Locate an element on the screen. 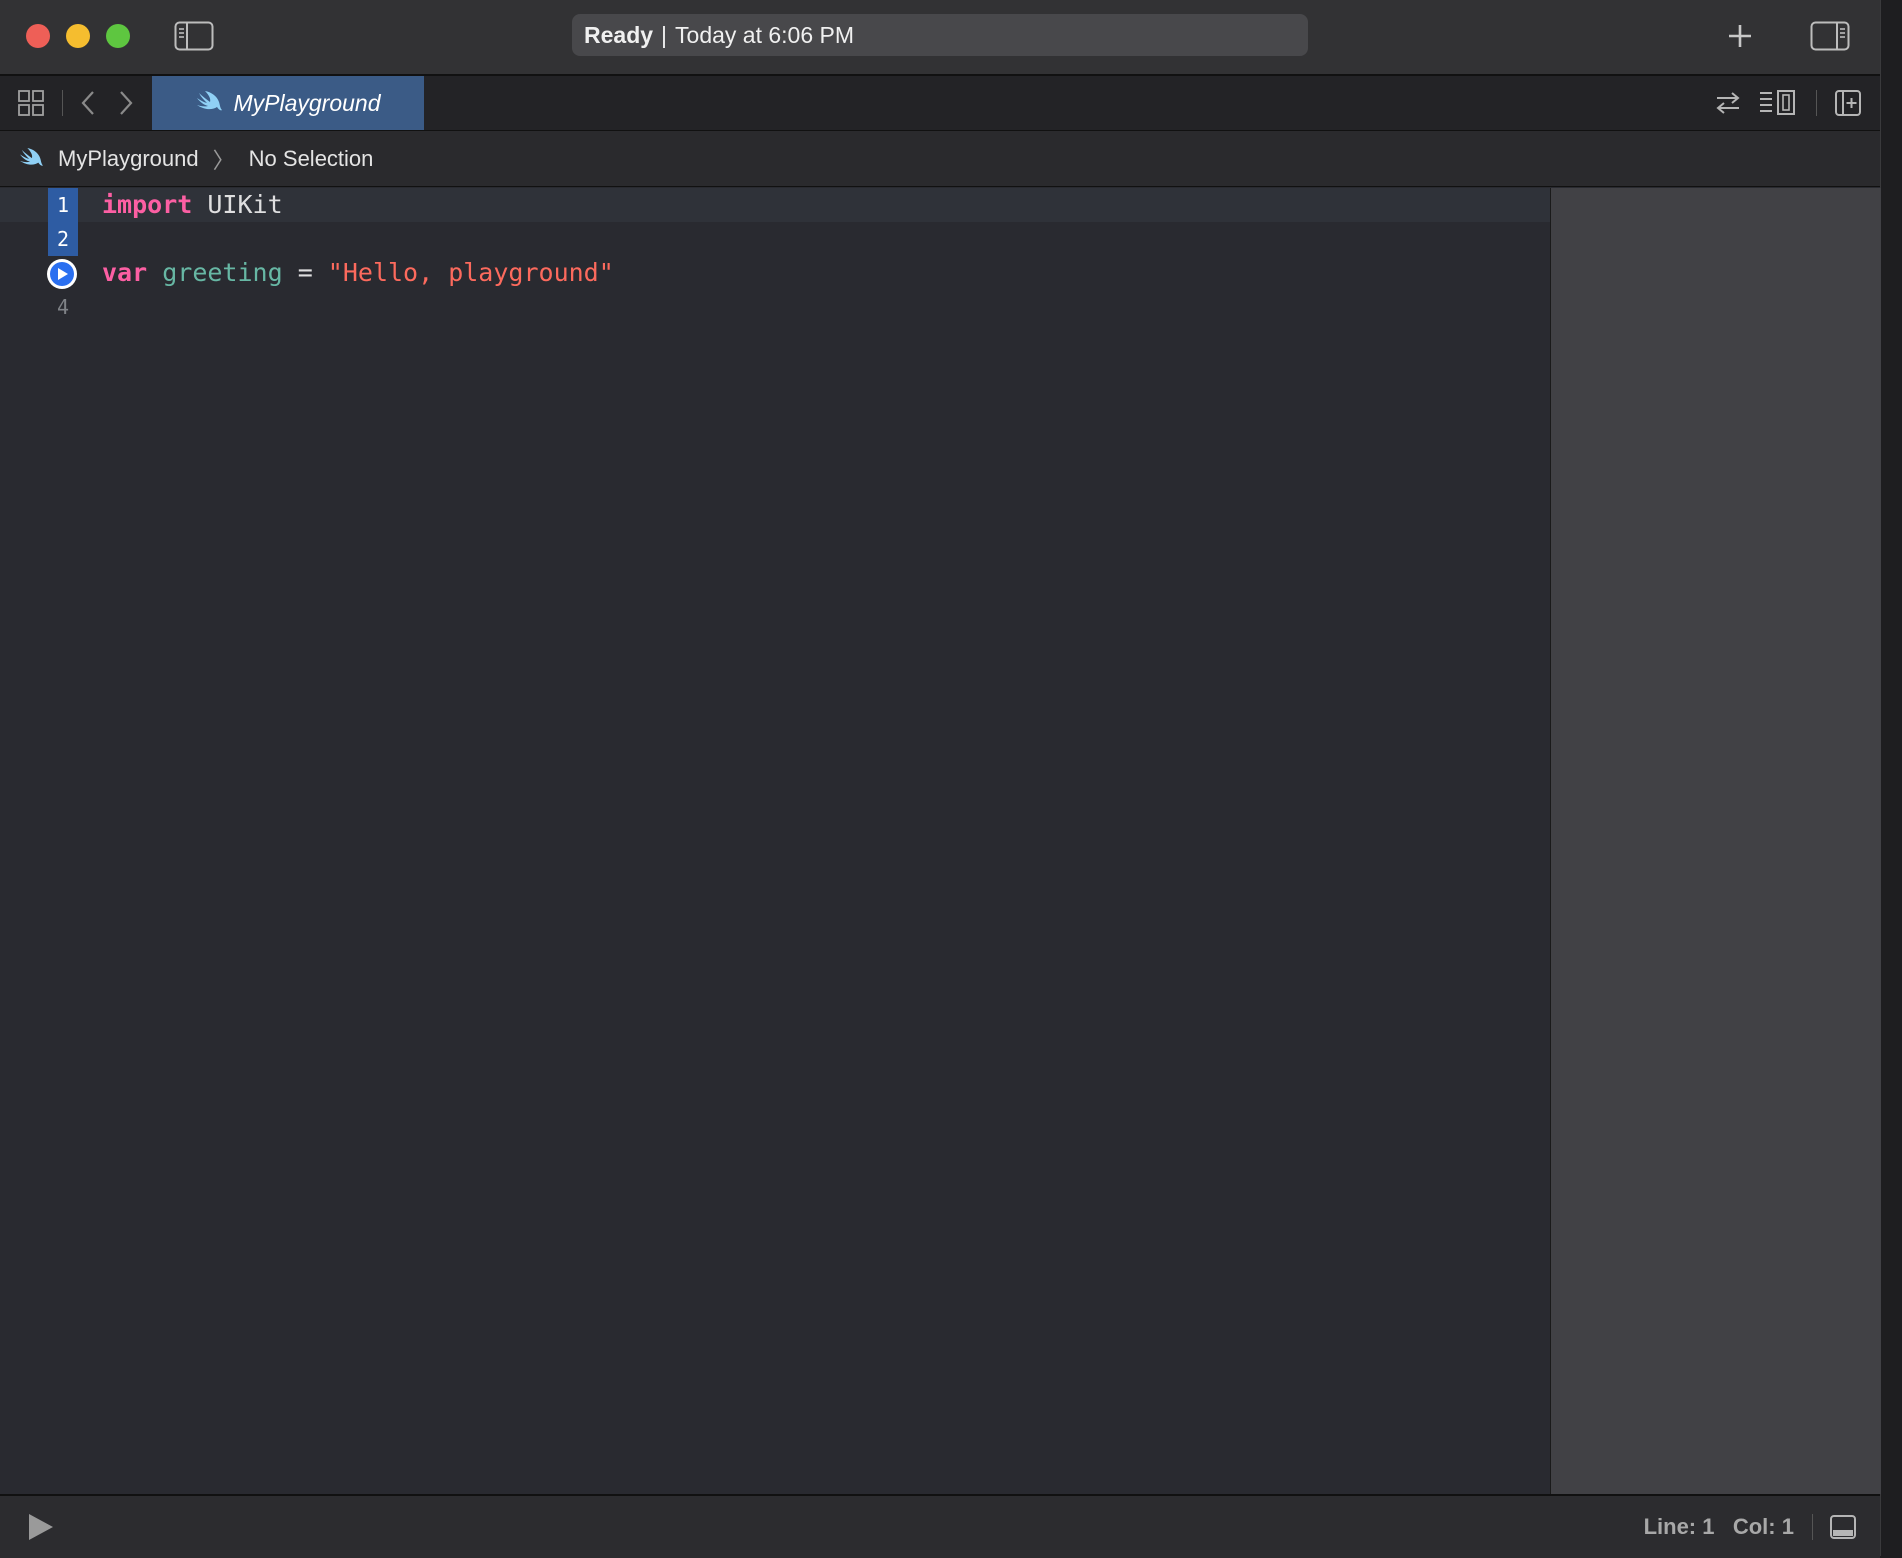  status-time: Today at 6:06 PM is located at coordinates (765, 34).